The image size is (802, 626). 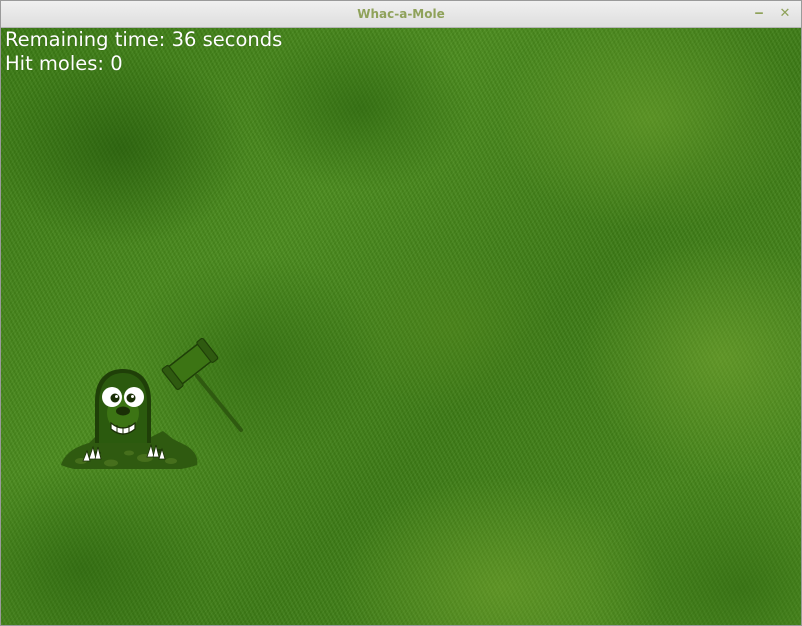 I want to click on mole-icon, so click(x=129, y=421).